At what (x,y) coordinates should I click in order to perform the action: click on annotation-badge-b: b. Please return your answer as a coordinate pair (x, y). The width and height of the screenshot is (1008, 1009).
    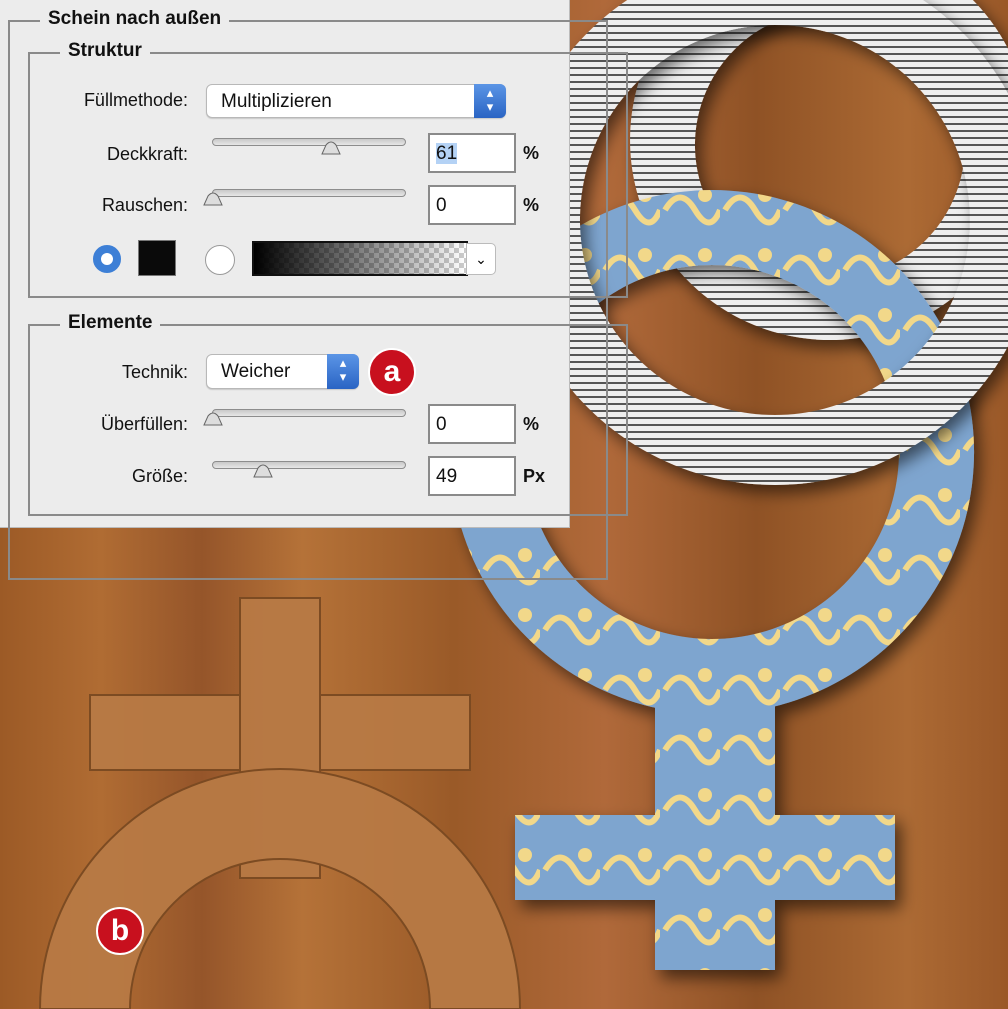
    Looking at the image, I should click on (120, 931).